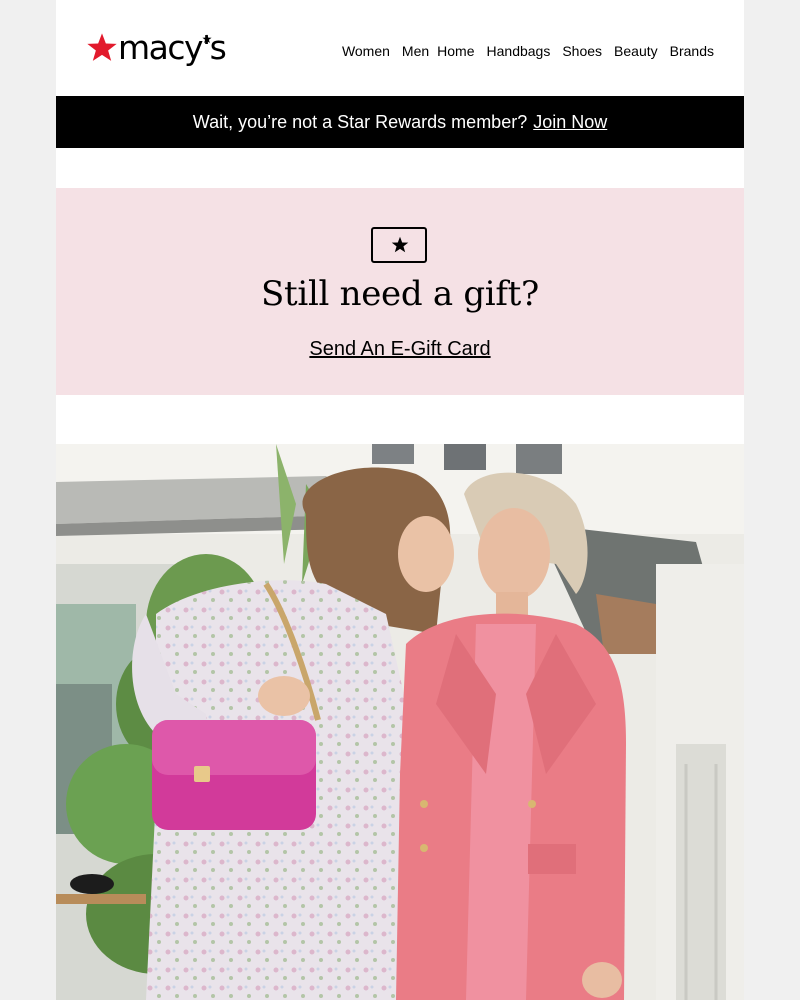  What do you see at coordinates (692, 51) in the screenshot?
I see `nav-item-brands: Brands` at bounding box center [692, 51].